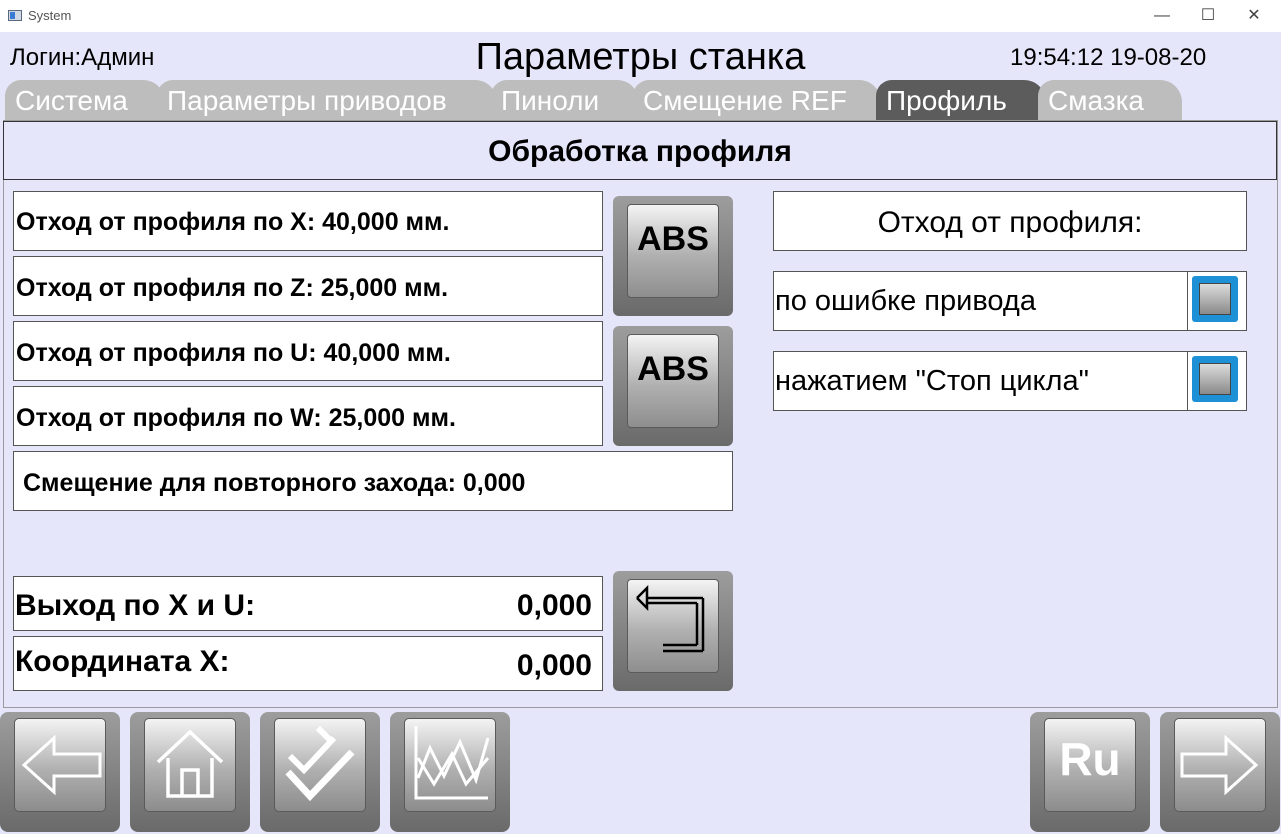 The width and height of the screenshot is (1281, 834). I want to click on coord-x-value: 0,000, so click(554, 665).